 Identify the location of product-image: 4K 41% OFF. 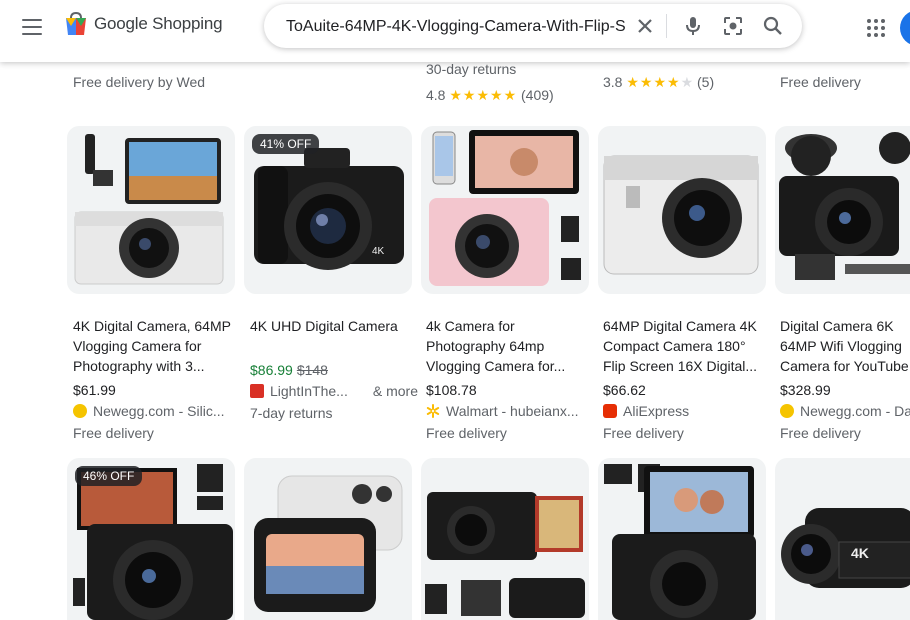
(328, 210).